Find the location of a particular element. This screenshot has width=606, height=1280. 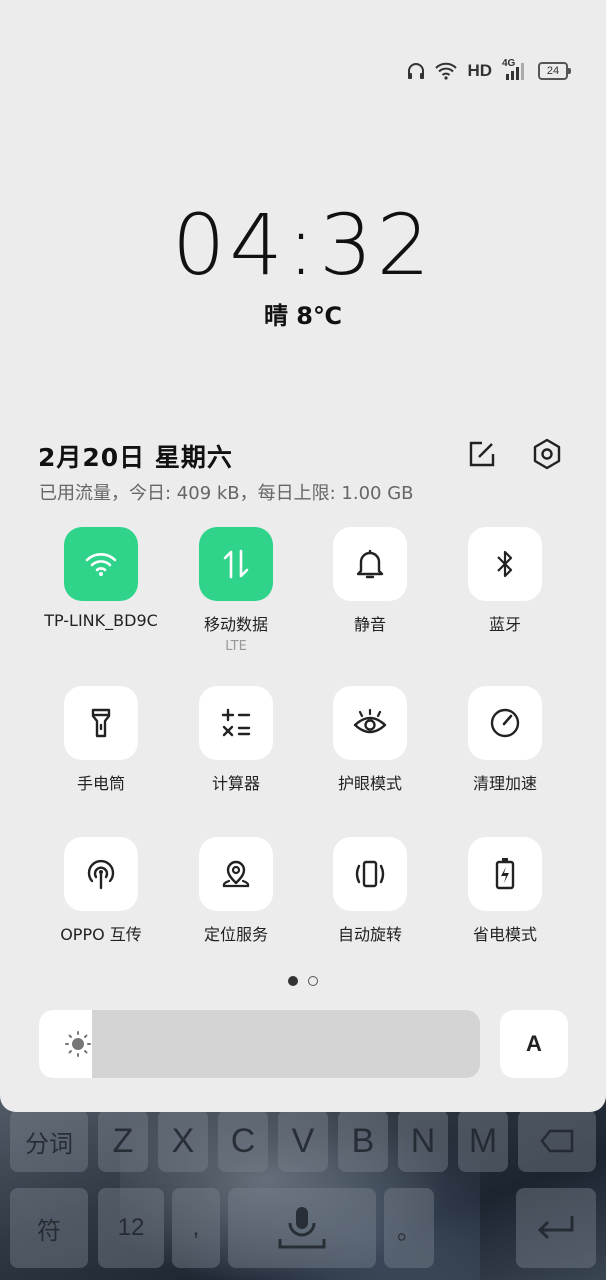

tile-flashlight-button is located at coordinates (101, 723).